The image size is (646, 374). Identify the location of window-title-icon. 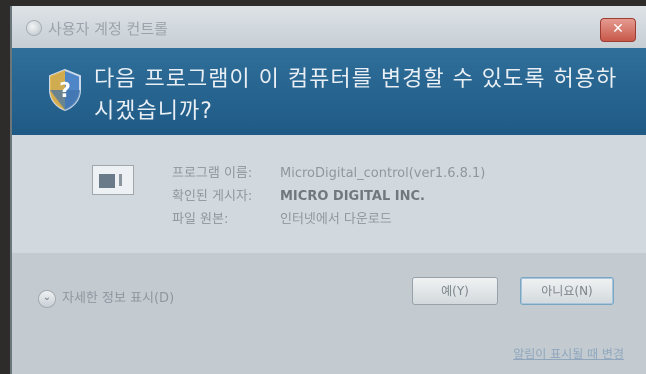
(34, 28).